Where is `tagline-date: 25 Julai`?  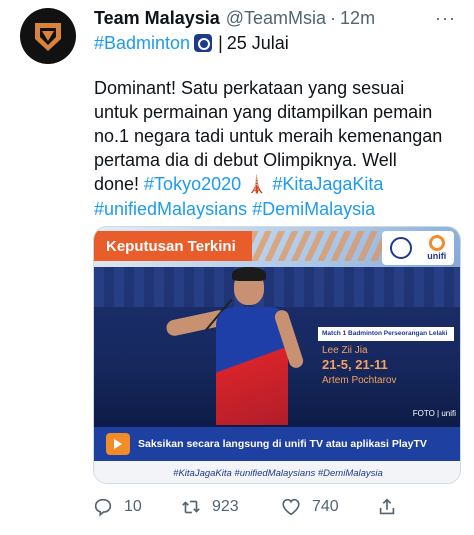 tagline-date: 25 Julai is located at coordinates (257, 42).